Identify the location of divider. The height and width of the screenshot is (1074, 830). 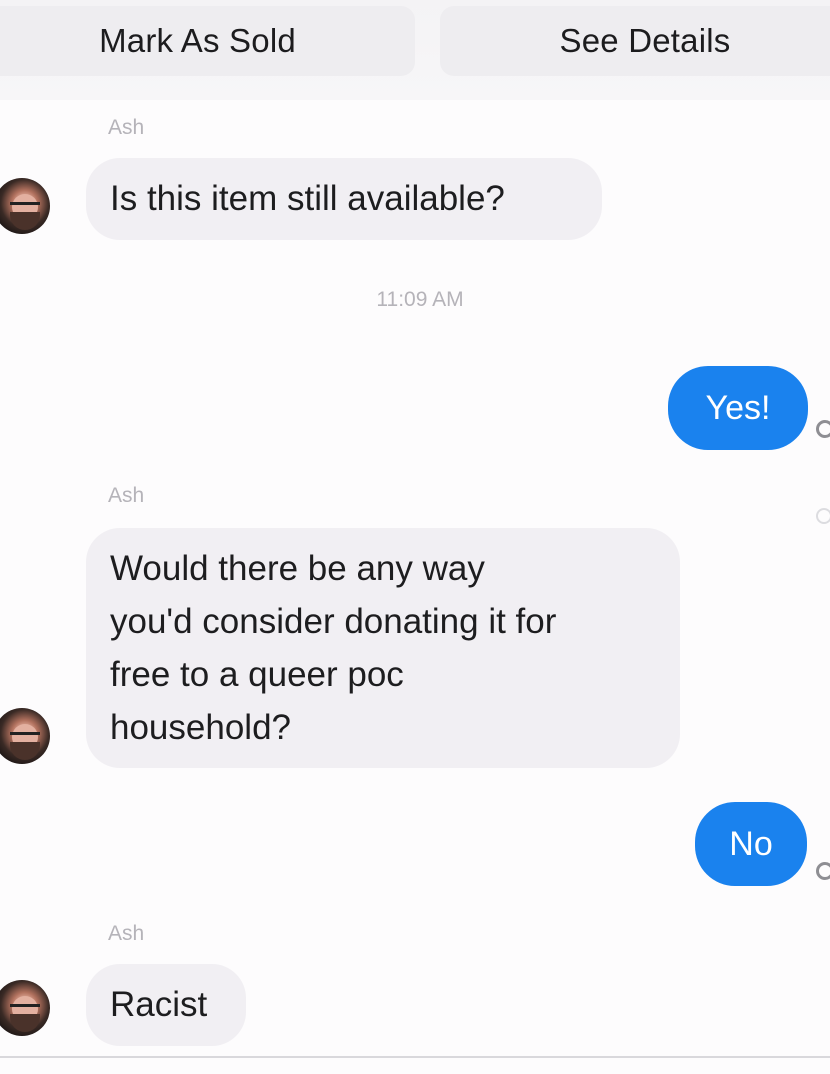
(415, 1057).